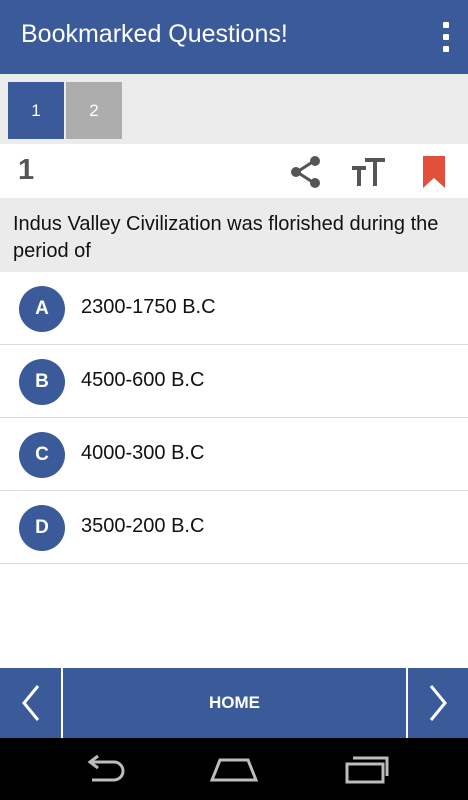  What do you see at coordinates (234, 381) in the screenshot?
I see `option-b: B 4500-600 B.C` at bounding box center [234, 381].